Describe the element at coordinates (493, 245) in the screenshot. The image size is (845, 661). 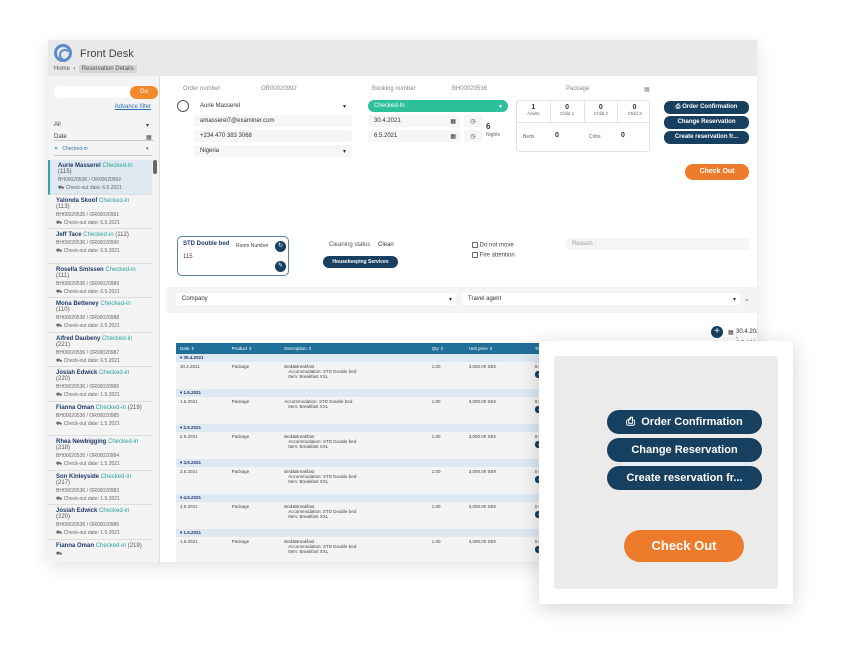
I see `do-not-move-checkbox: Do not move` at that location.